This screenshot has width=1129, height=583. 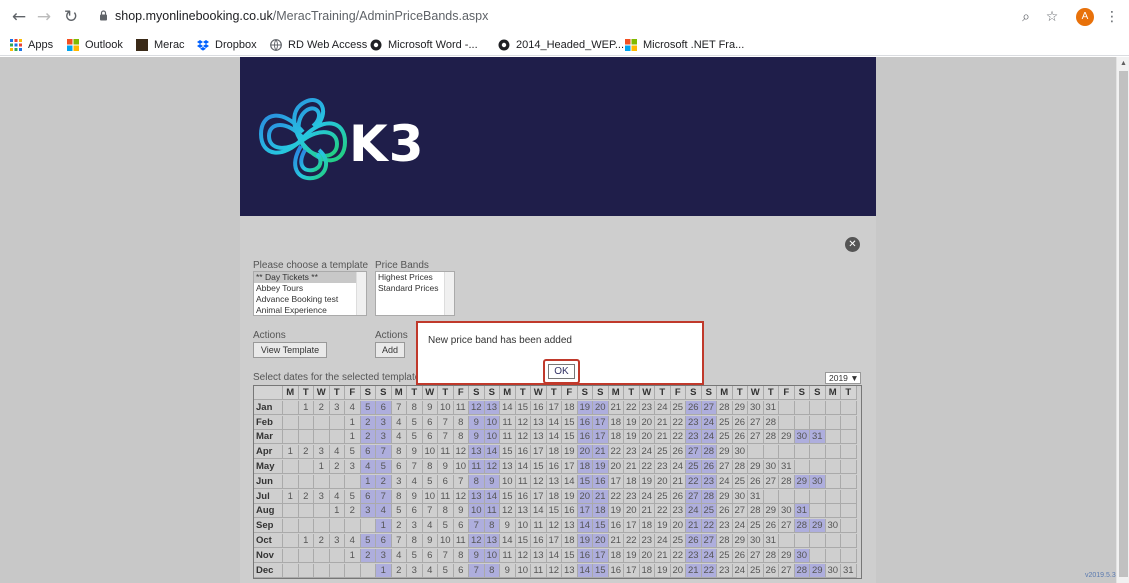 I want to click on price-bands-listbox: Highest Prices Standard Prices, so click(x=415, y=293).